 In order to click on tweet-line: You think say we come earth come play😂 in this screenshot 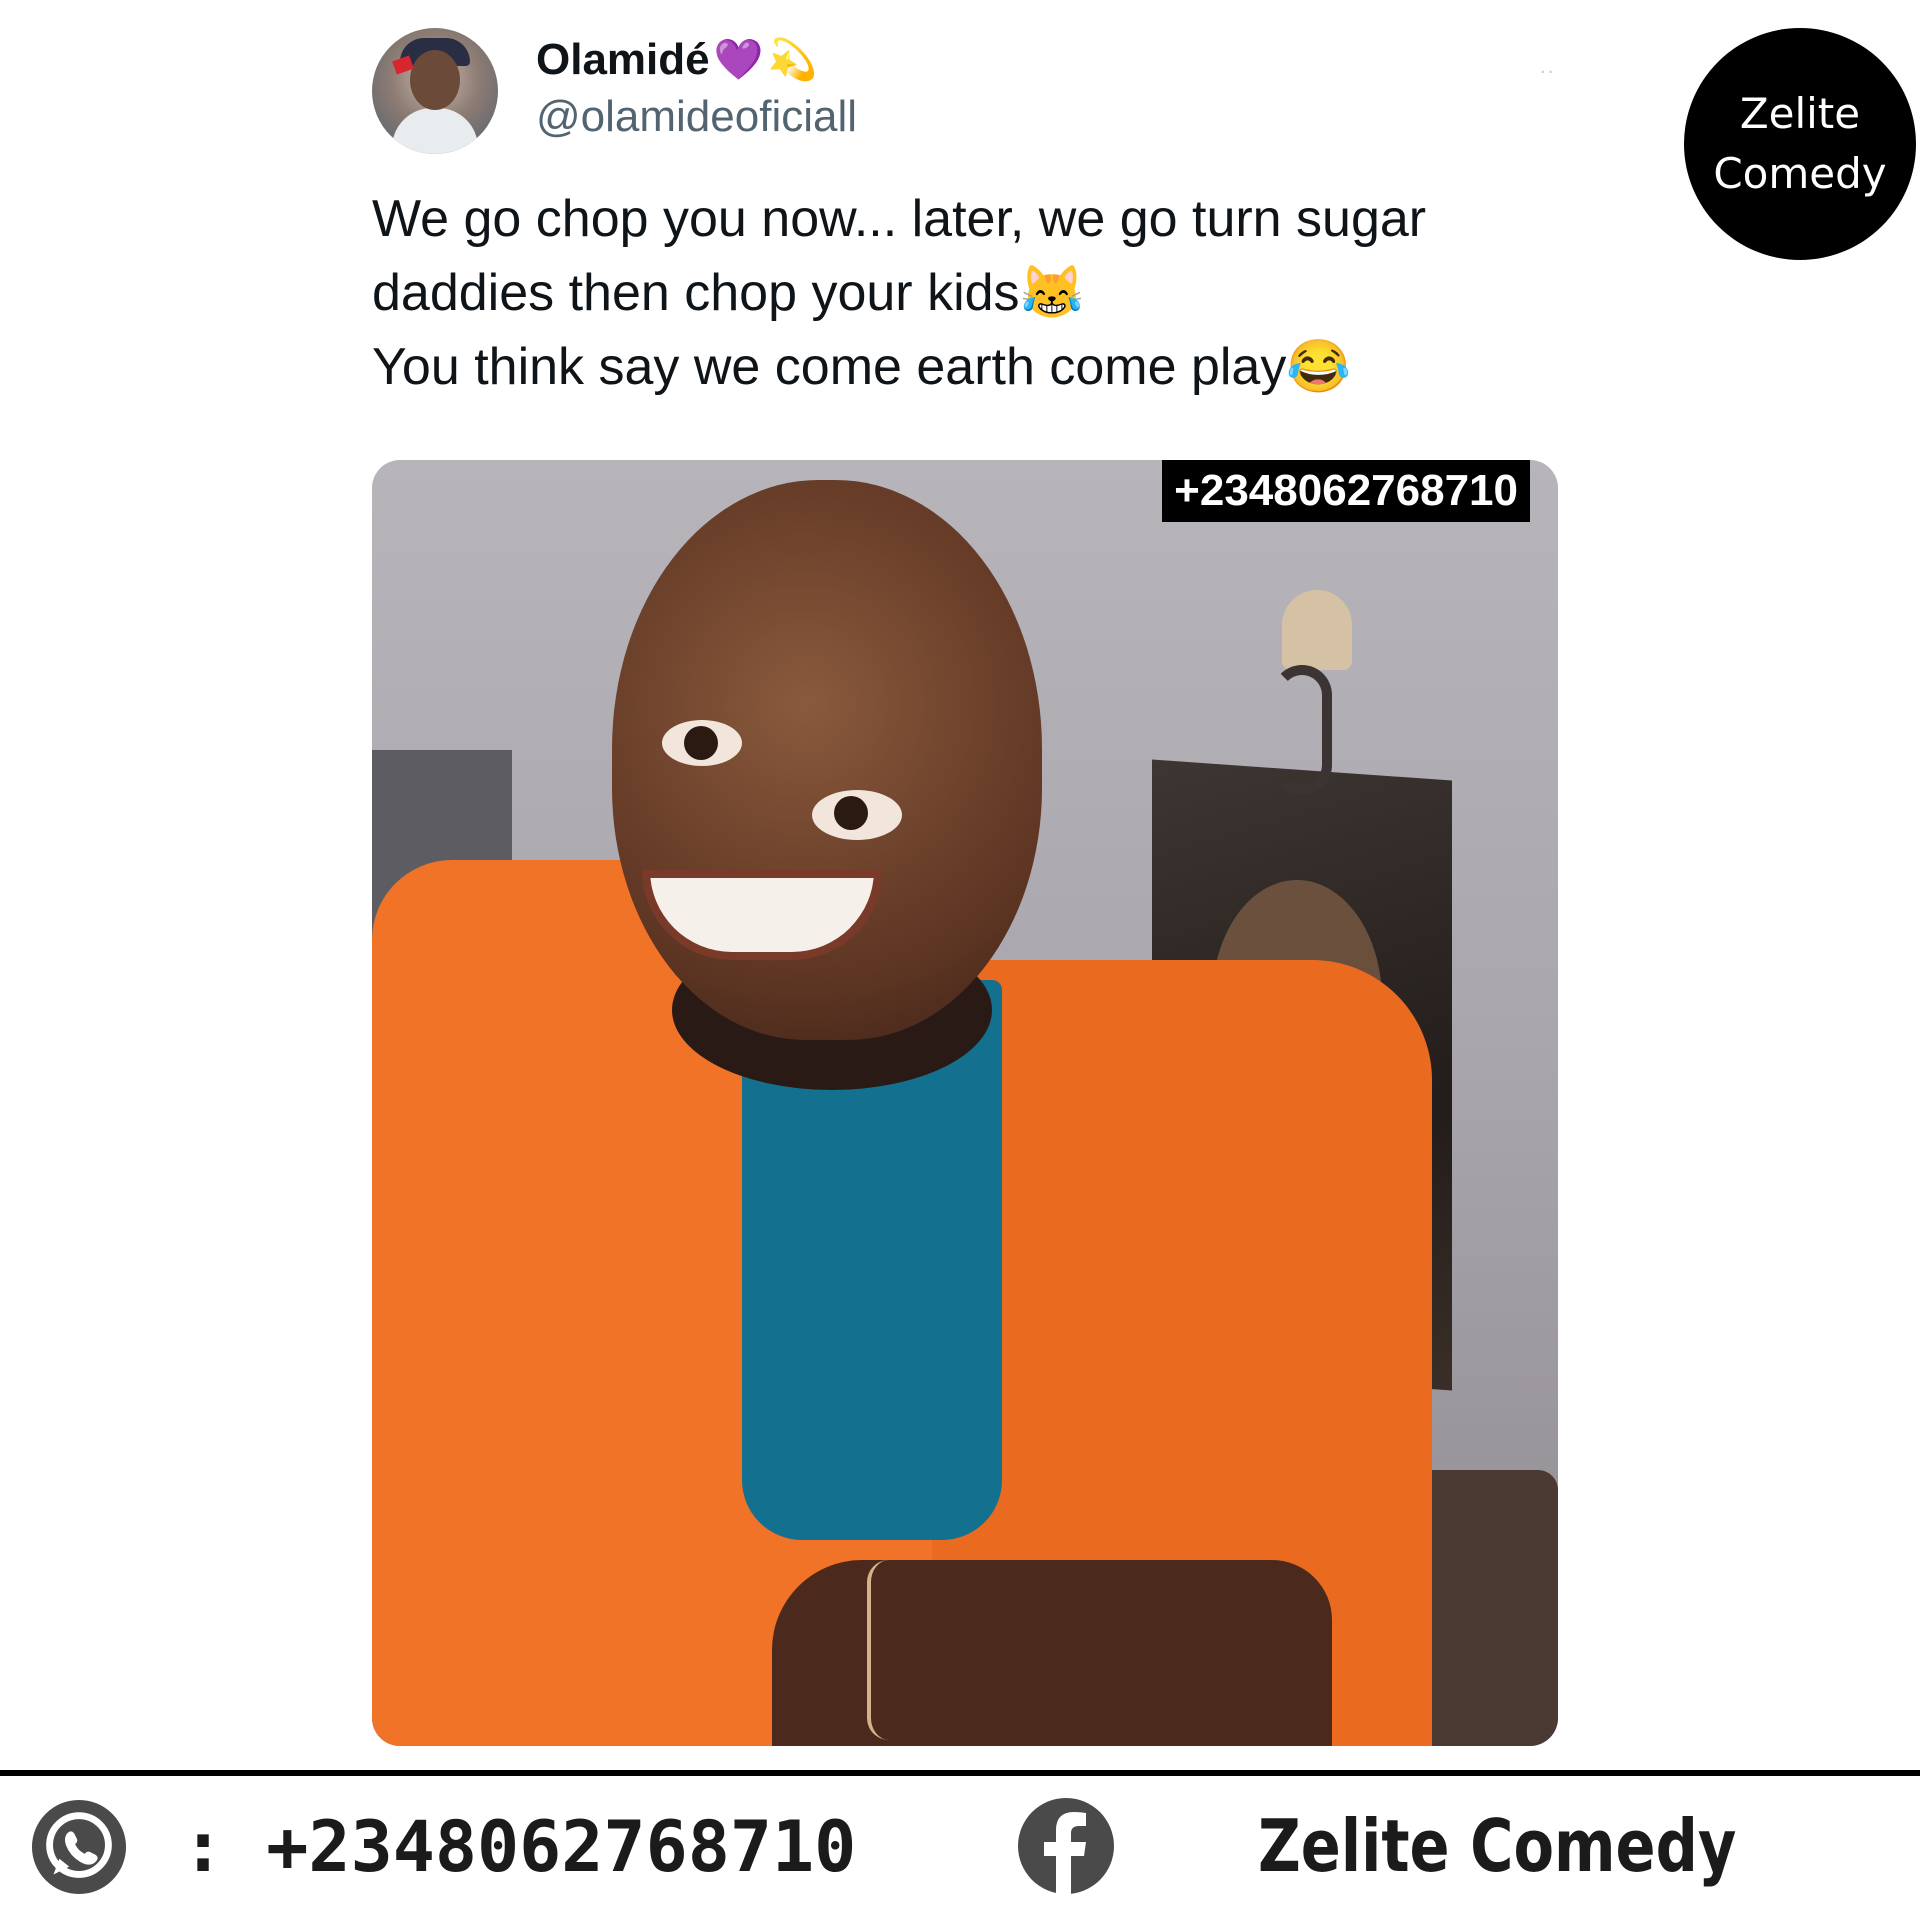, I will do `click(862, 367)`.